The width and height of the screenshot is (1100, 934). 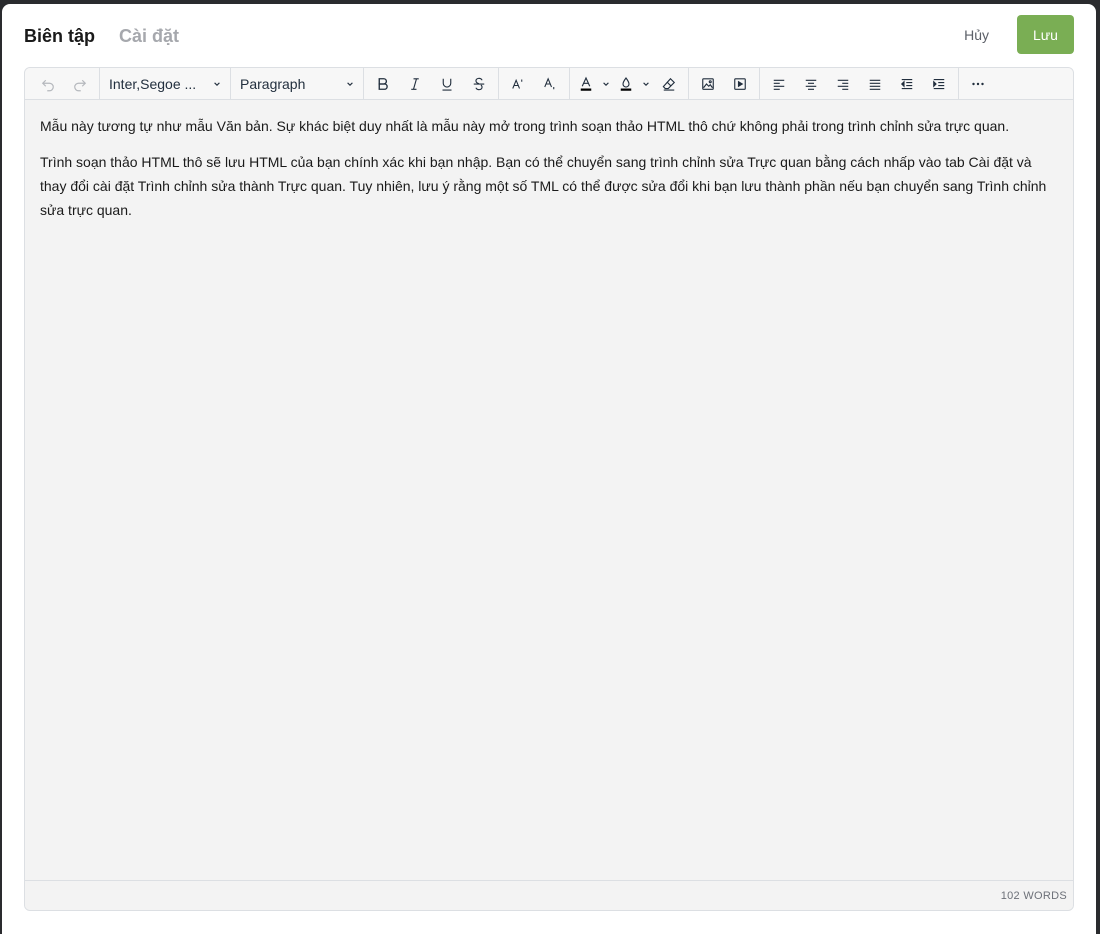 I want to click on alignment-group, so click(x=859, y=84).